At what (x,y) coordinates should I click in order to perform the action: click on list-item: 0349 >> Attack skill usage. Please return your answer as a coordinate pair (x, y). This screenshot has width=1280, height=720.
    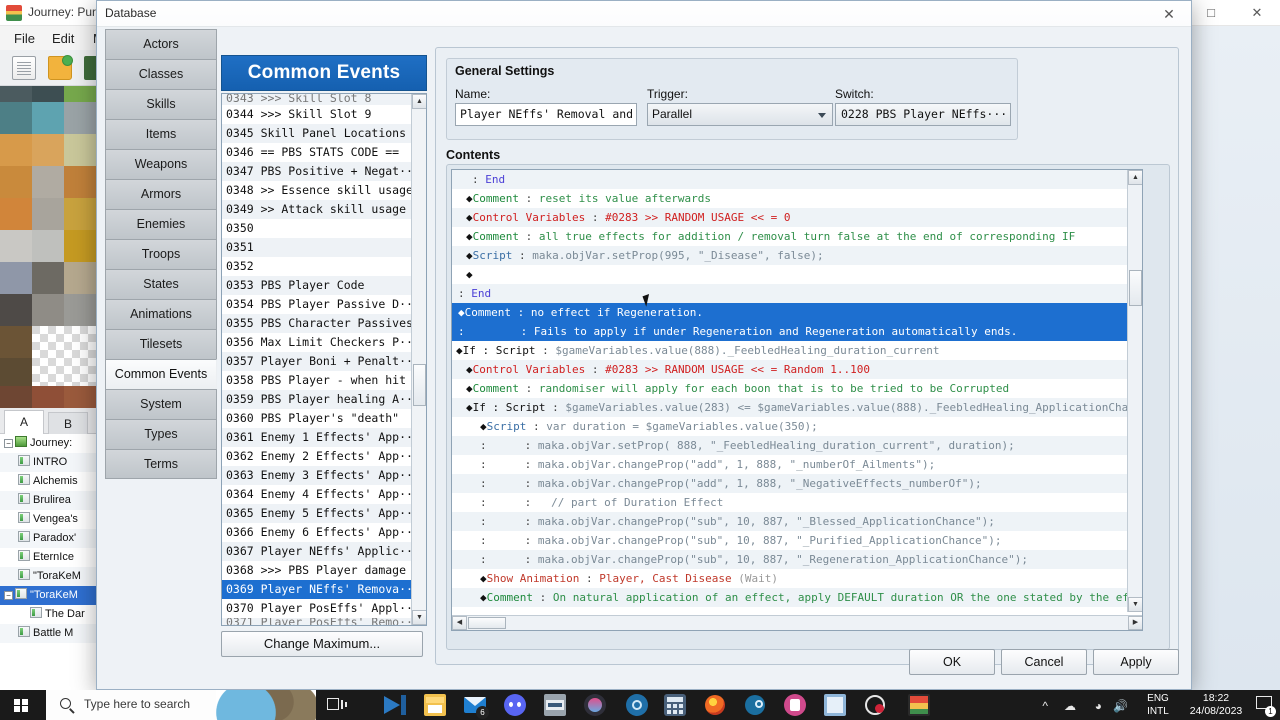
    Looking at the image, I should click on (317, 209).